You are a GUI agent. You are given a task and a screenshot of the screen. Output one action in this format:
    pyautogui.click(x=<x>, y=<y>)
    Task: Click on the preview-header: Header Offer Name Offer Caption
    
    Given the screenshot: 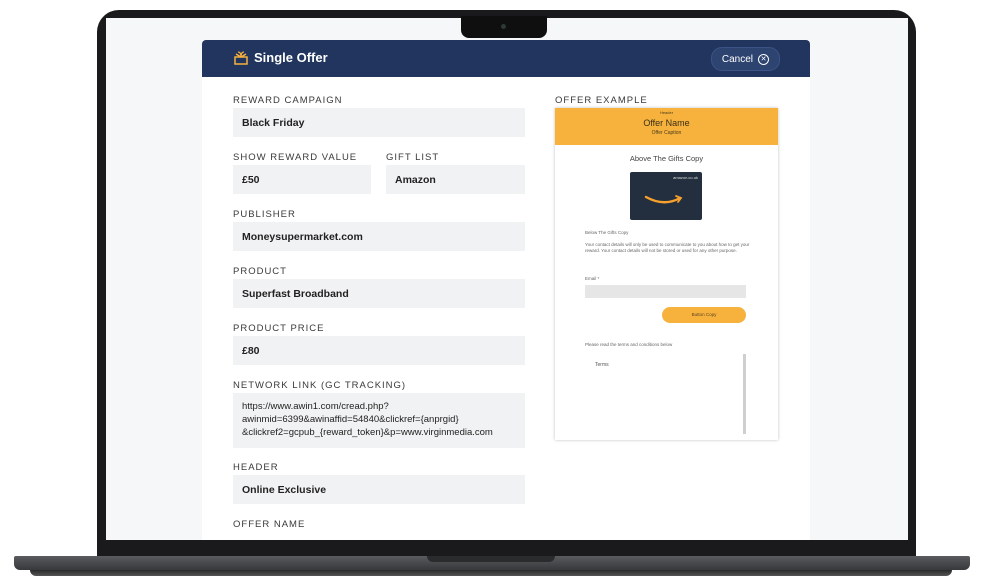 What is the action you would take?
    pyautogui.click(x=666, y=126)
    